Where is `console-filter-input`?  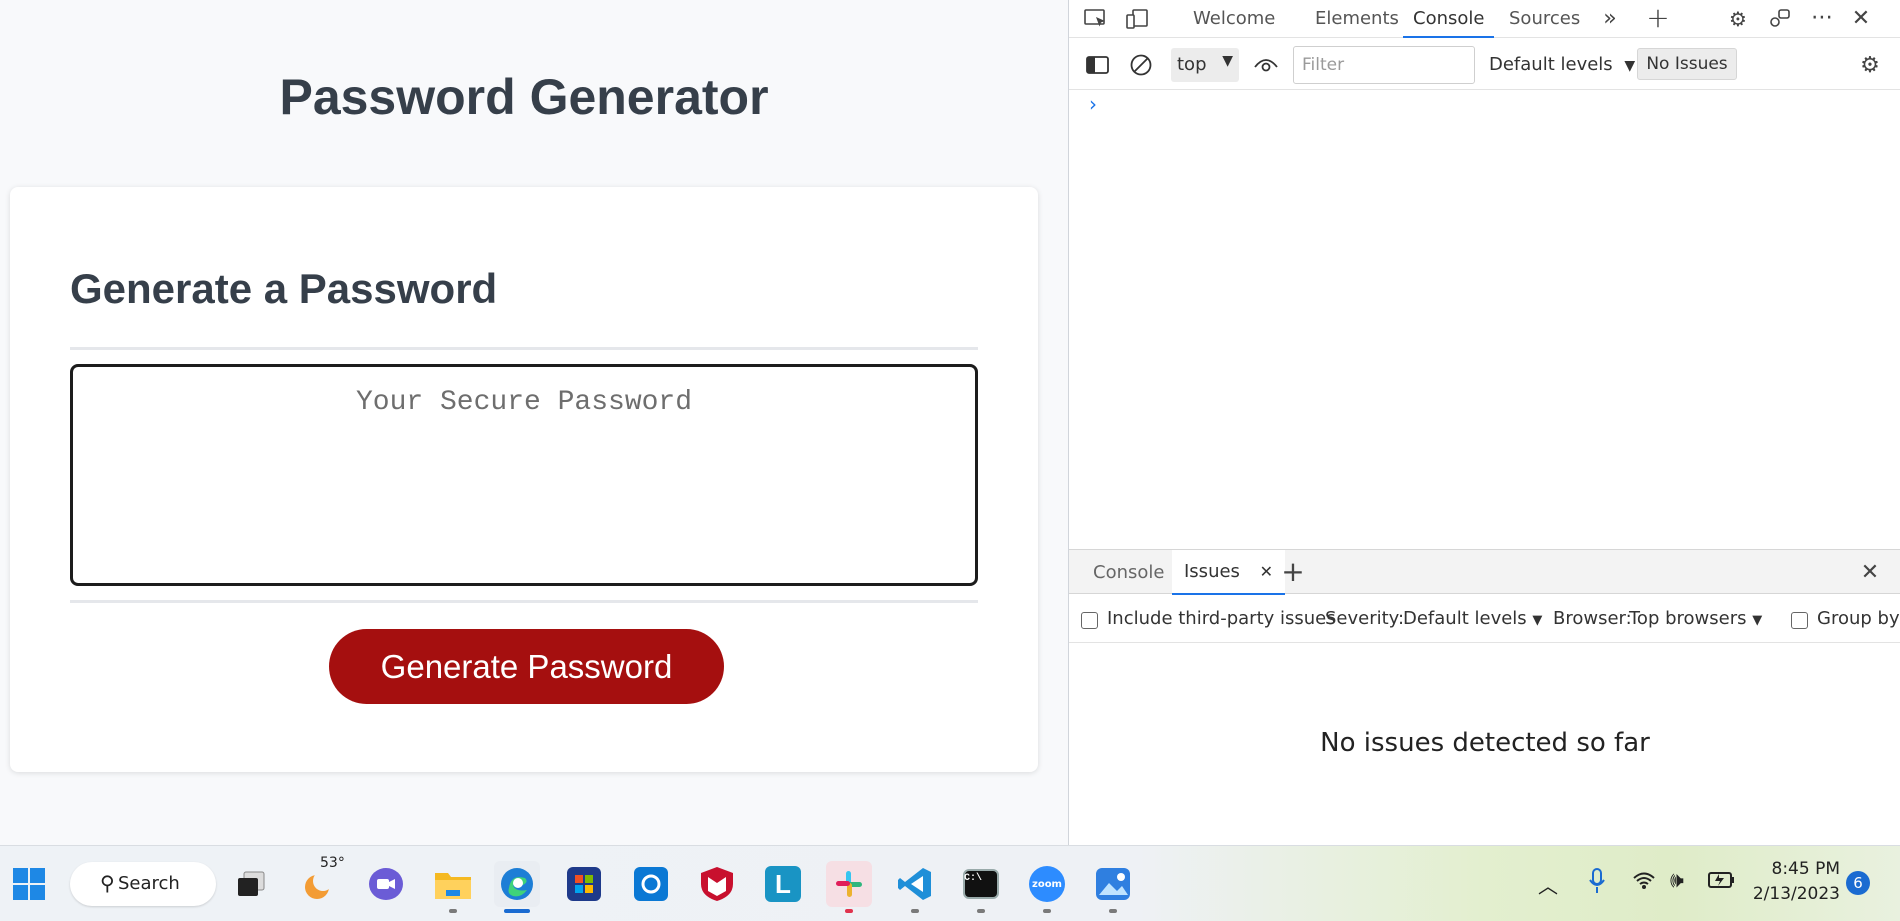
console-filter-input is located at coordinates (1384, 65).